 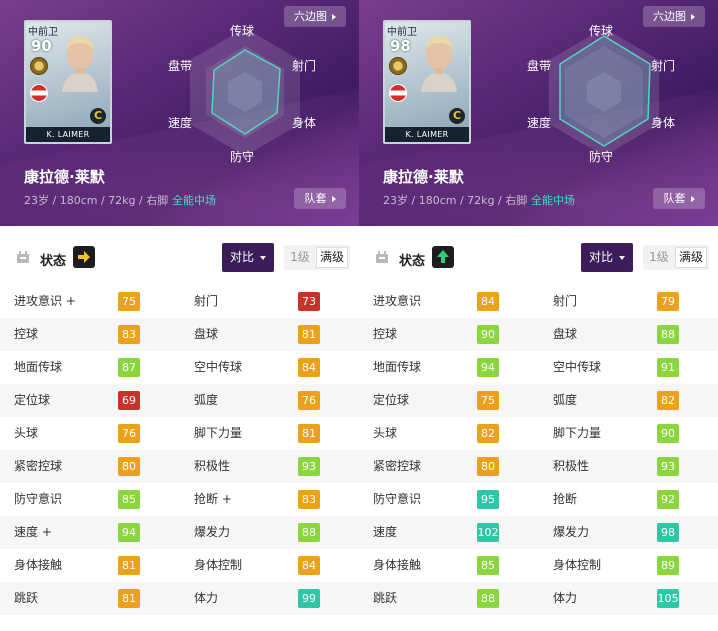 What do you see at coordinates (538, 433) in the screenshot?
I see `stat-row: 头球 82 脚下力量 90` at bounding box center [538, 433].